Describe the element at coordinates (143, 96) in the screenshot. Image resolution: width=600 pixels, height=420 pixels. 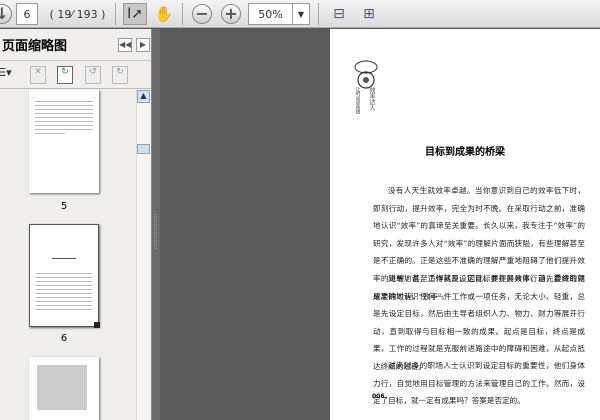
I see `scroll-up-icon: ▲` at that location.